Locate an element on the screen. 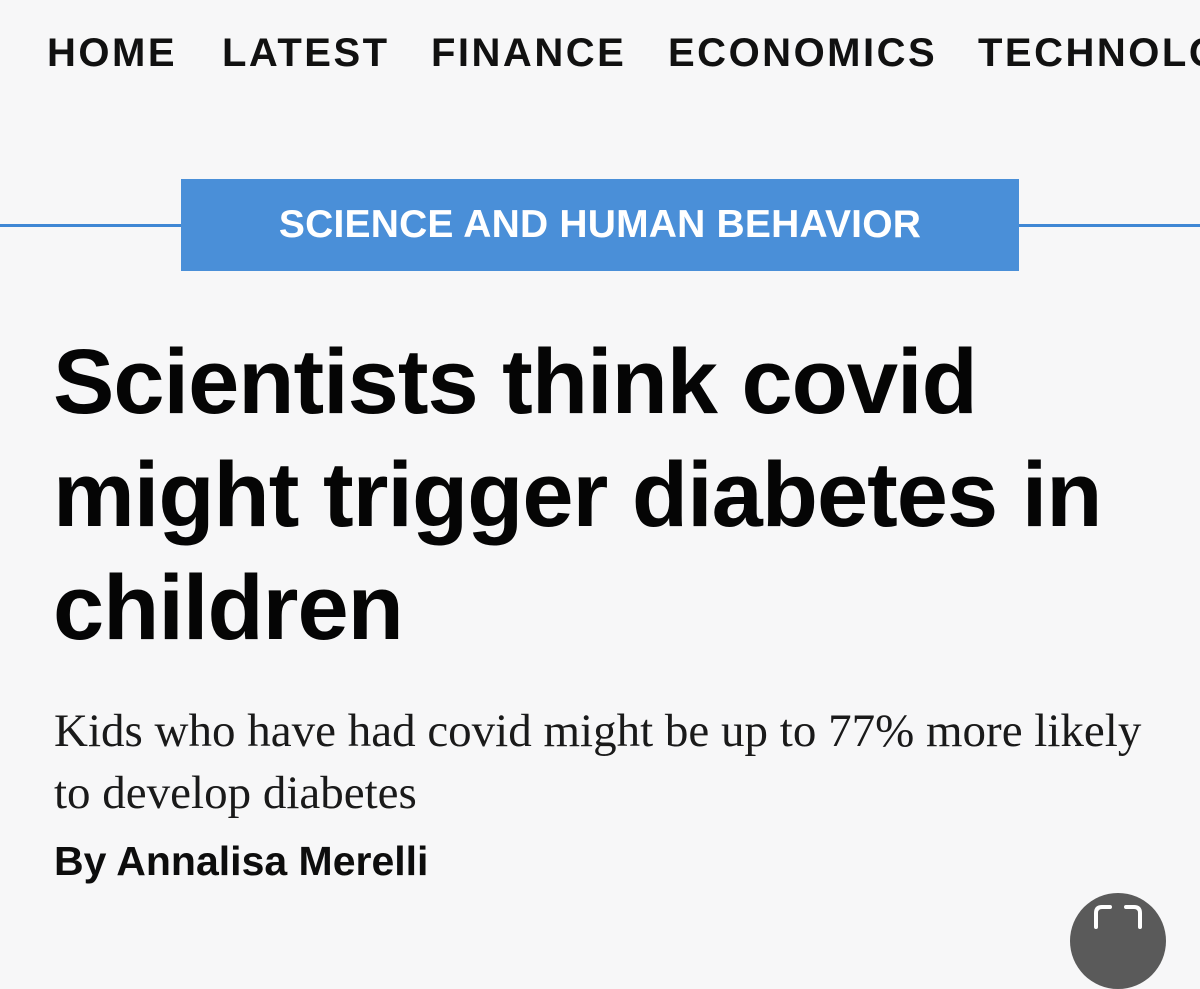 The height and width of the screenshot is (989, 1200). section-label-badge: SCIENCE AND HUMAN BEHAVIOR is located at coordinates (600, 225).